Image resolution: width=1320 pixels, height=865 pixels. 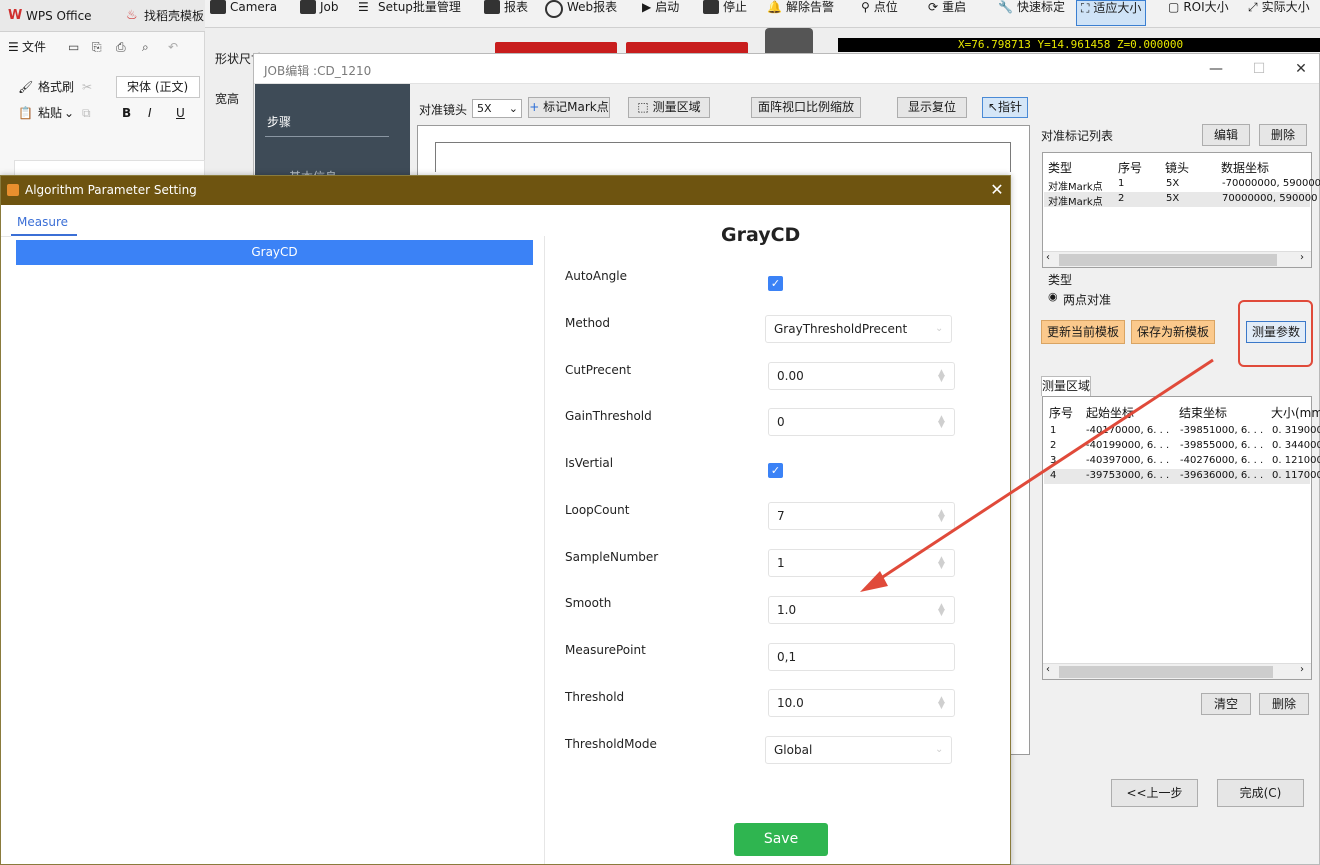 What do you see at coordinates (274, 252) in the screenshot?
I see `algorithm-item-graycd: GrayCD` at bounding box center [274, 252].